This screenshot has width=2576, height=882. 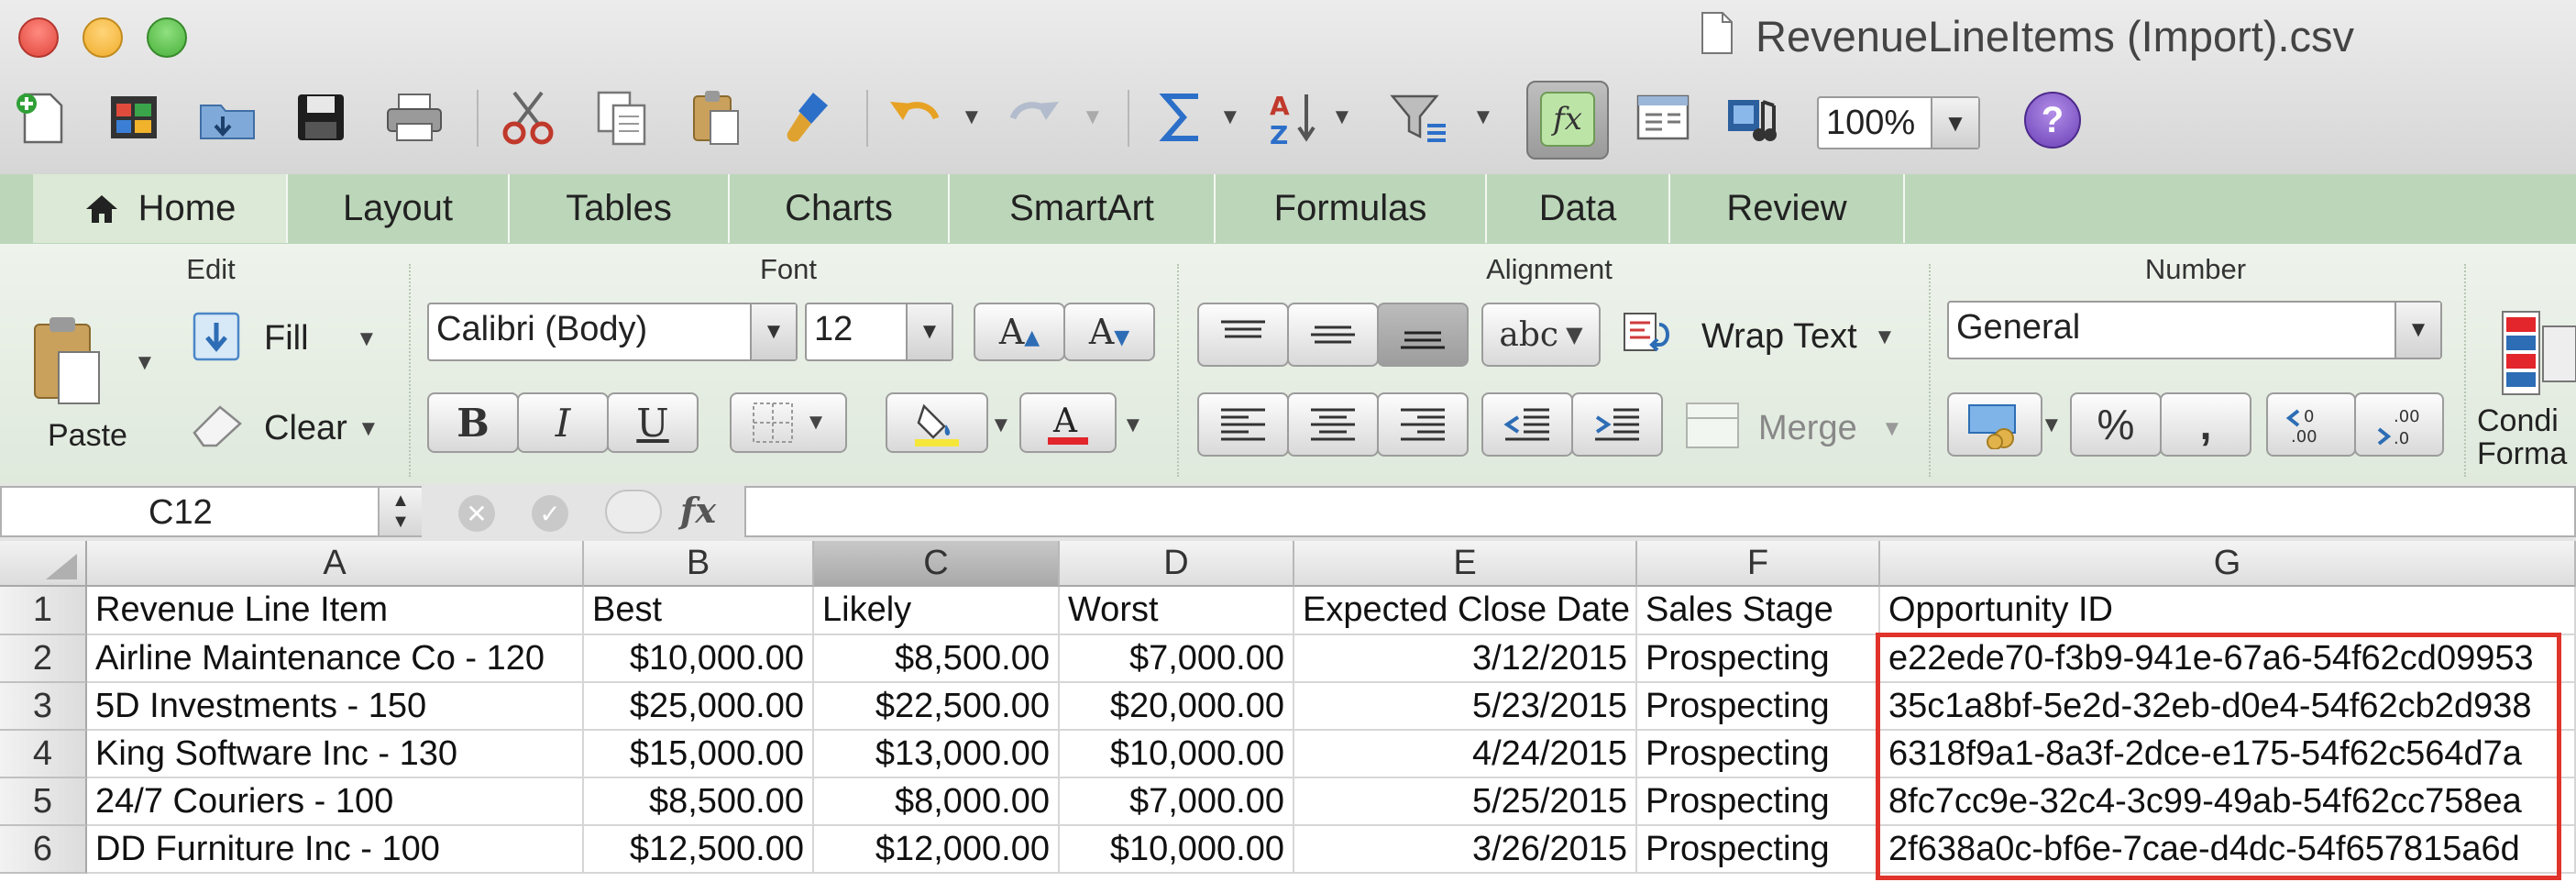 I want to click on redo-menu-arrow: ▼, so click(x=1093, y=117).